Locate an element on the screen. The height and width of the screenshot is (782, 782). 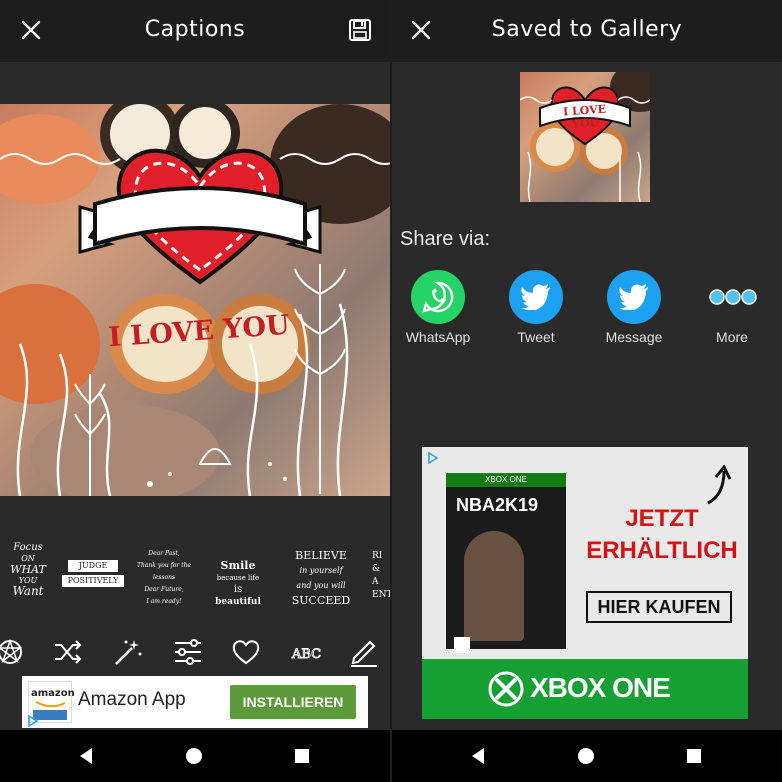
svg-text: ABC is located at coordinates (306, 654).